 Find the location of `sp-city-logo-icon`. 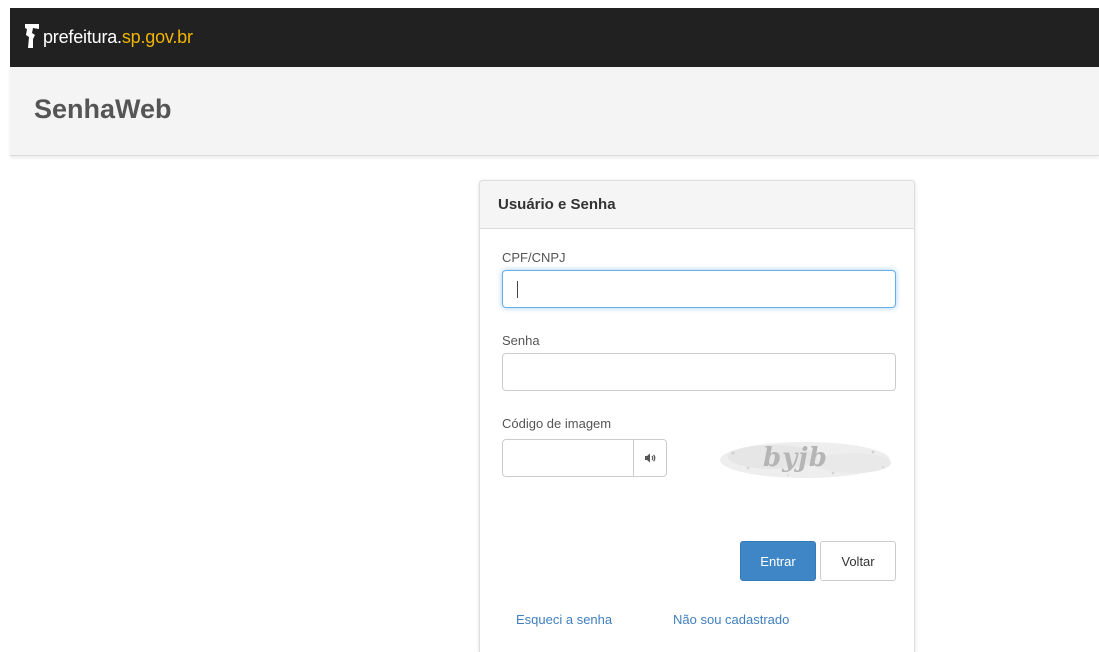

sp-city-logo-icon is located at coordinates (32, 35).